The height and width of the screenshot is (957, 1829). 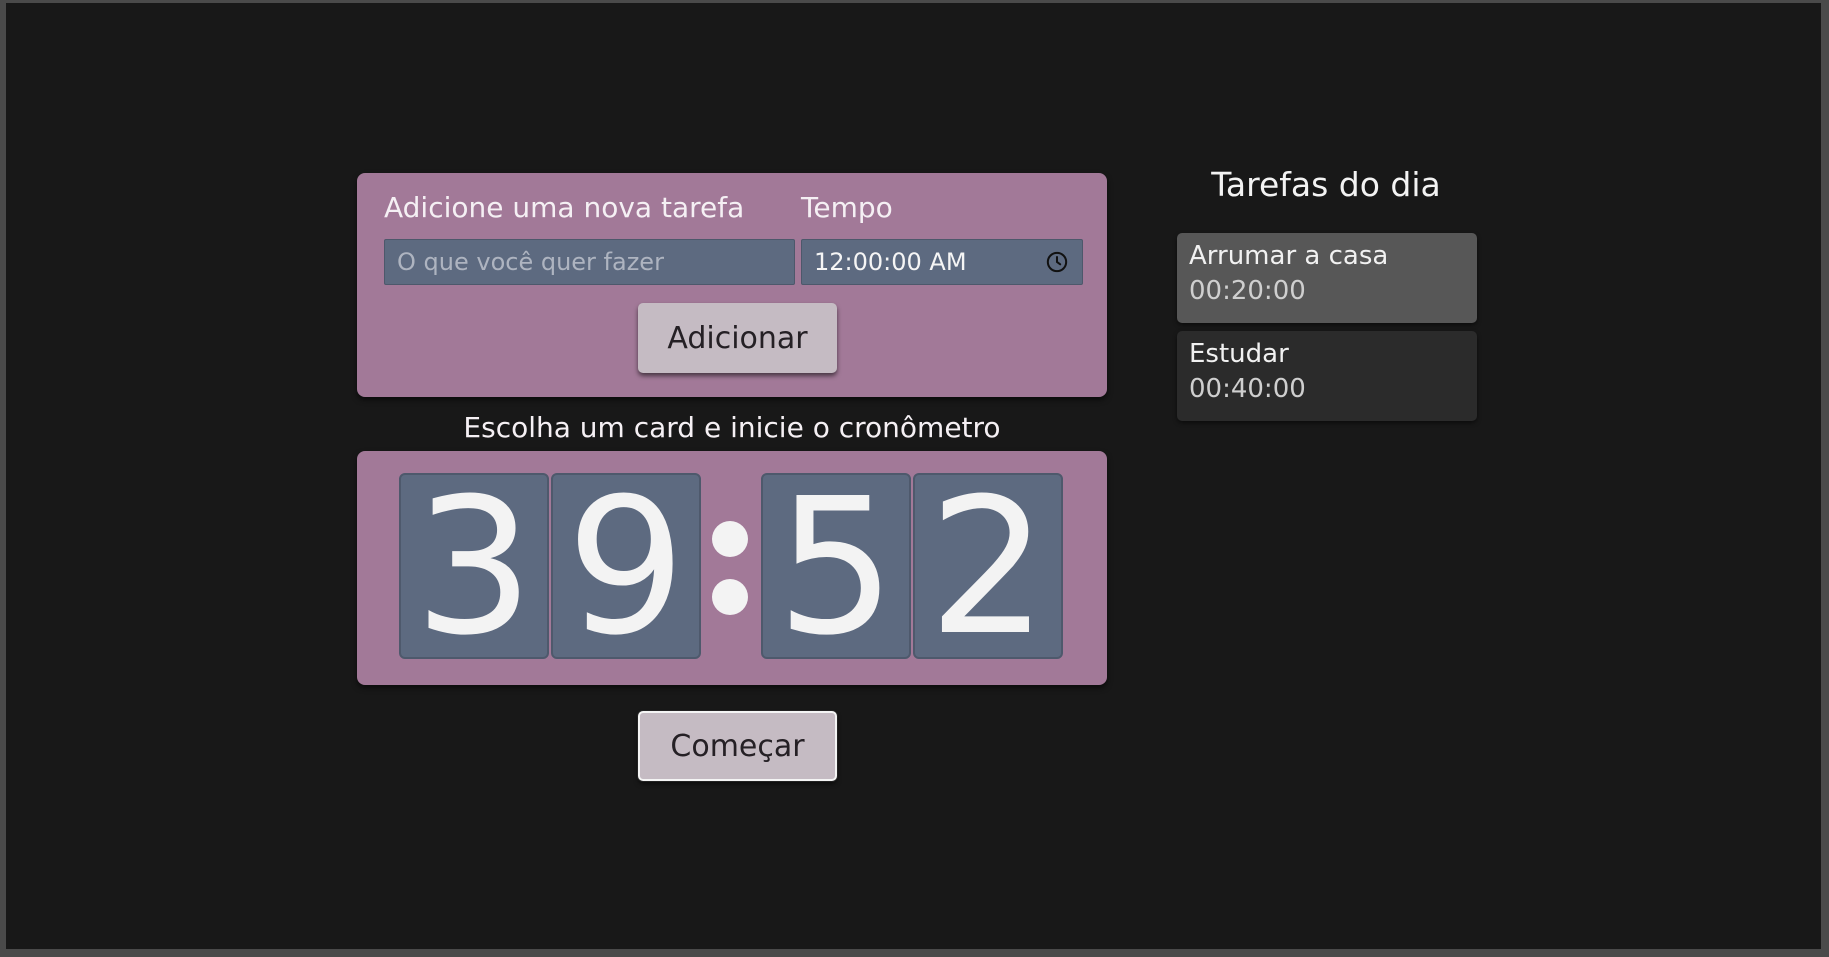 I want to click on task-item-estudar: Estudar 00:40:00, so click(x=1327, y=376).